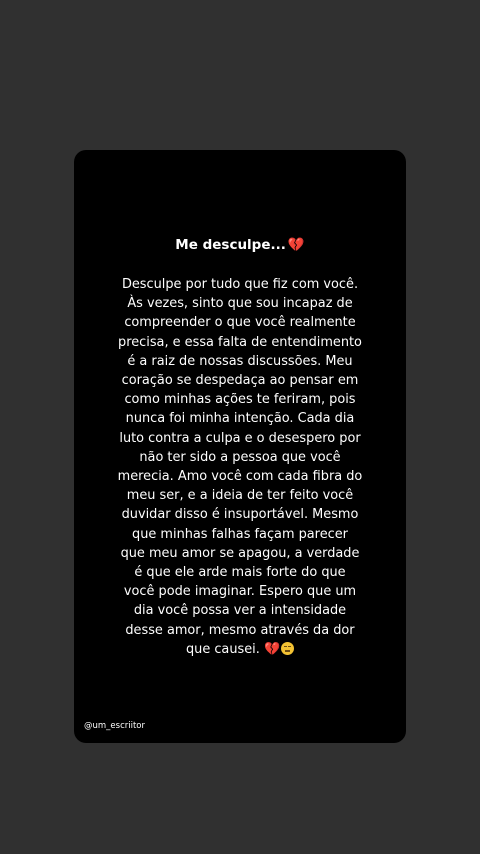 The width and height of the screenshot is (480, 854). Describe the element at coordinates (240, 515) in the screenshot. I see `body-line: duvidar disso é insuportável. Mesmo` at that location.